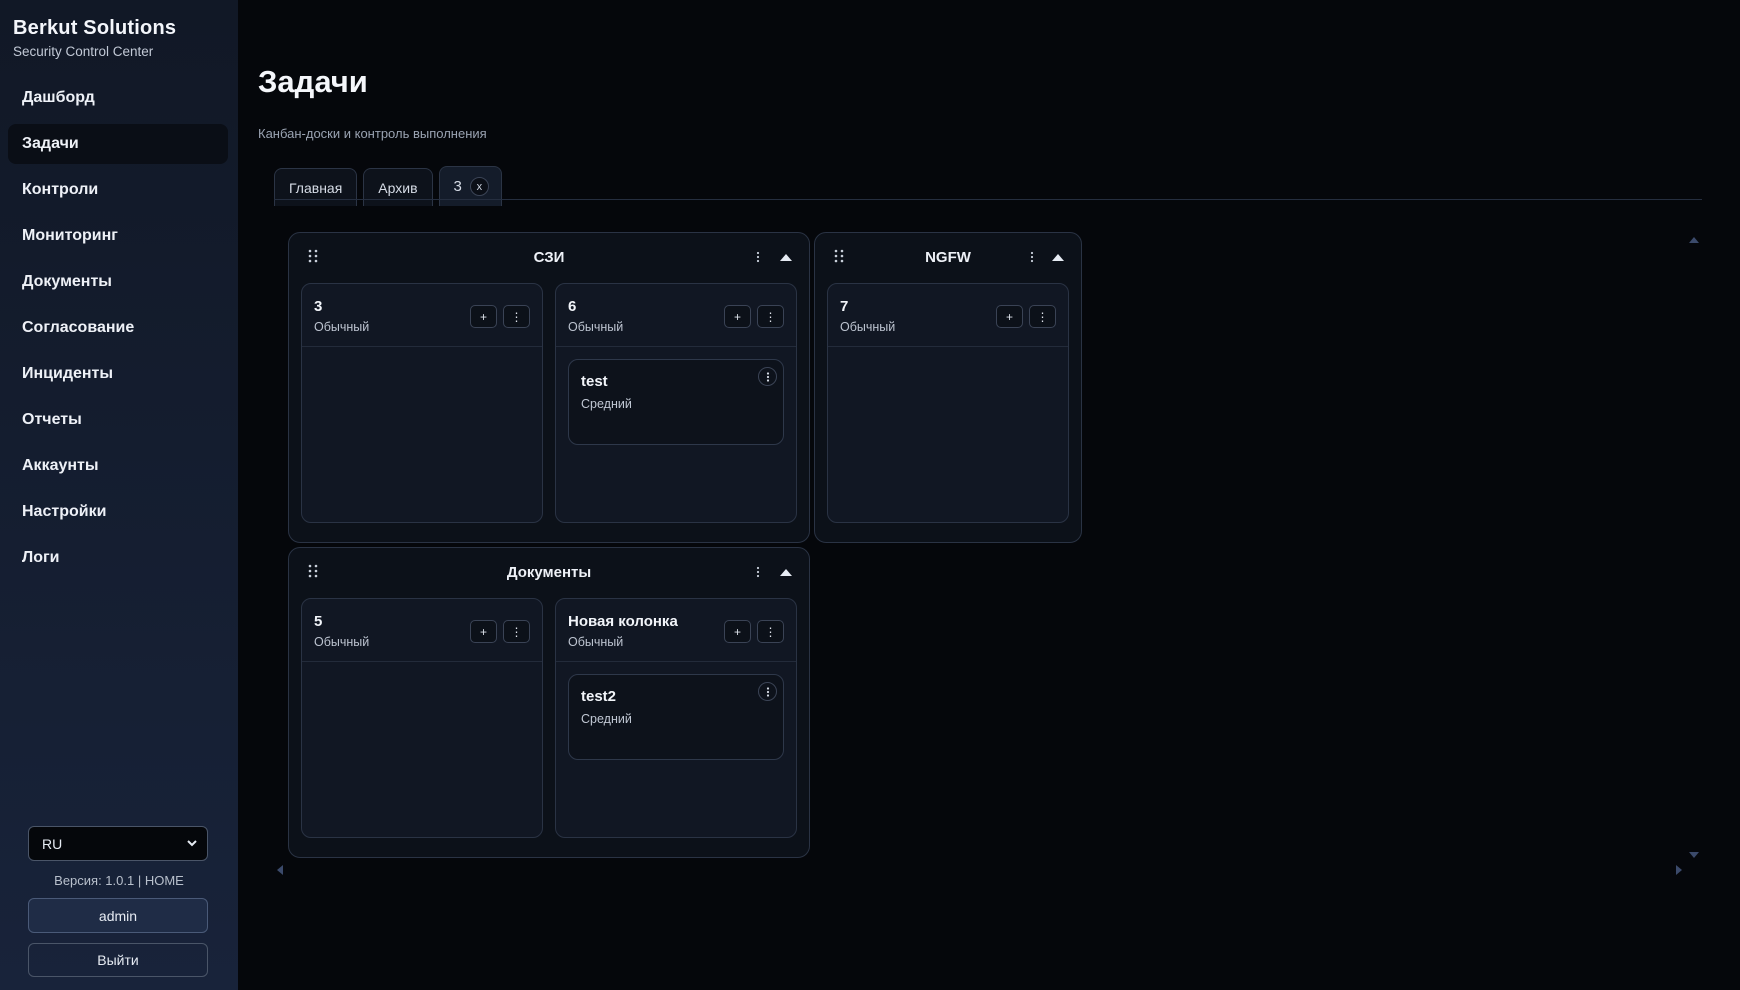  I want to click on page-subtitle: Канбан-доски и контроль выполнения, so click(372, 133).